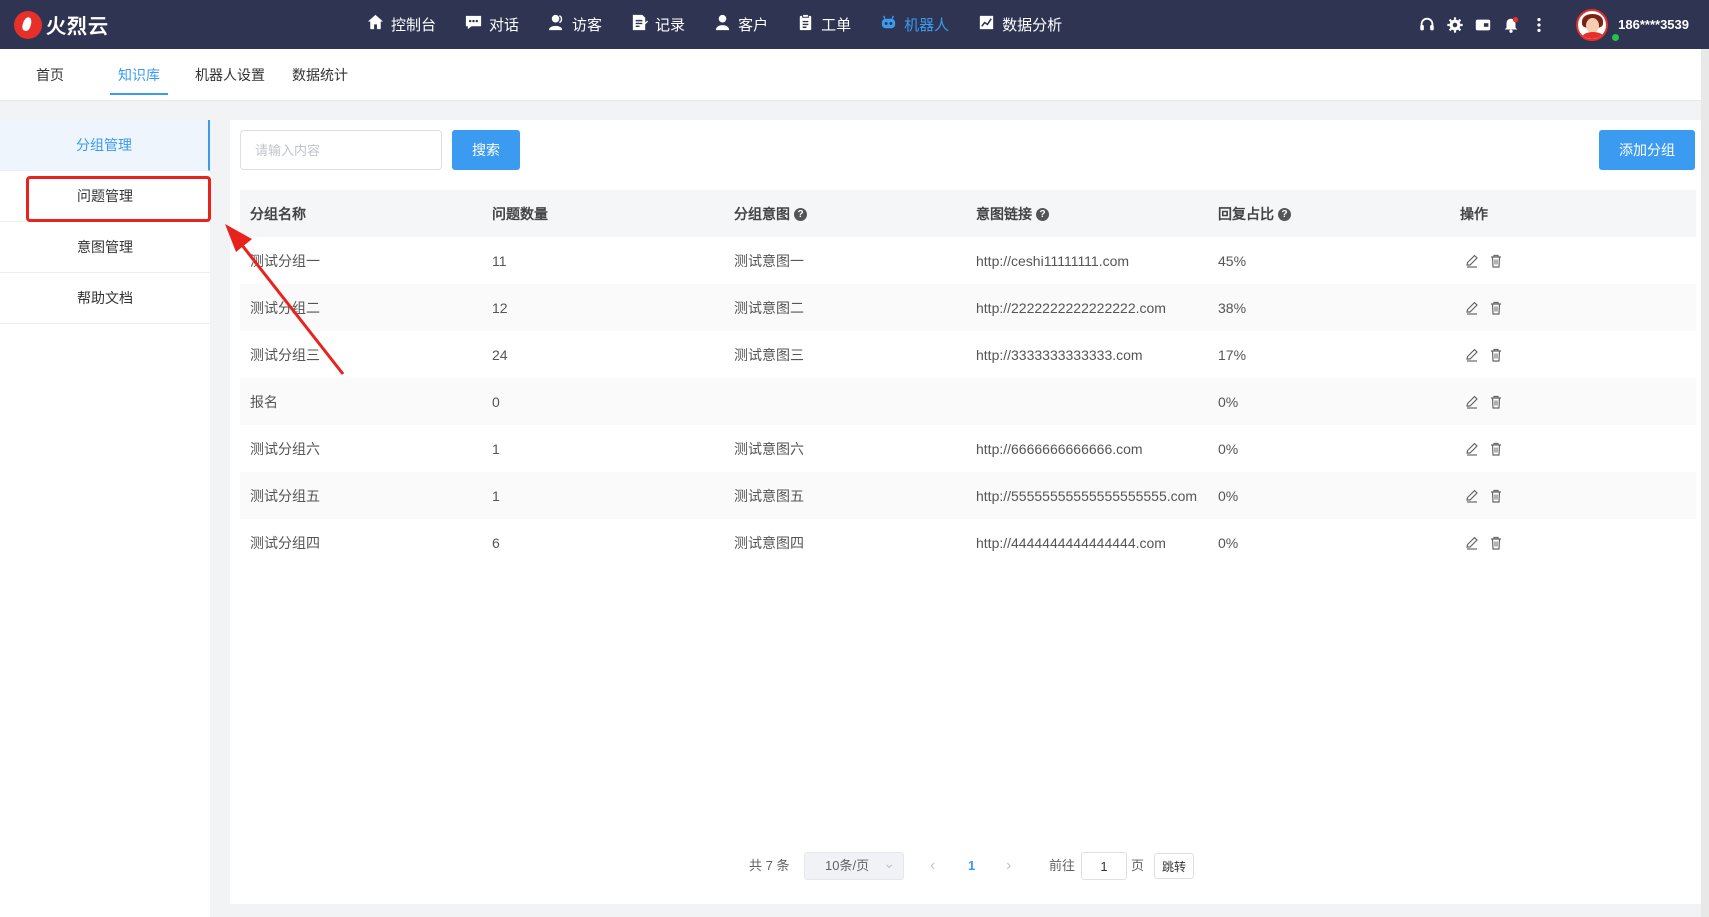  Describe the element at coordinates (496, 401) in the screenshot. I see `cell-question-count: 0` at that location.